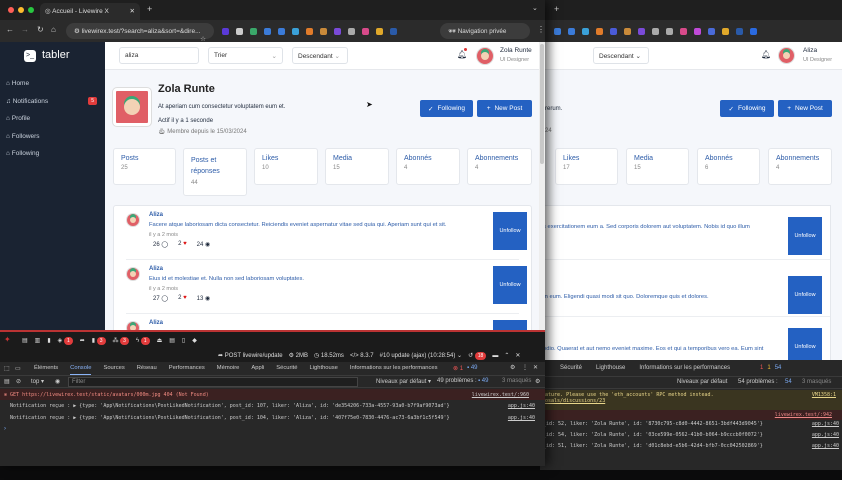 This screenshot has height=480, width=842. Describe the element at coordinates (485, 56) in the screenshot. I see `avatar` at that location.